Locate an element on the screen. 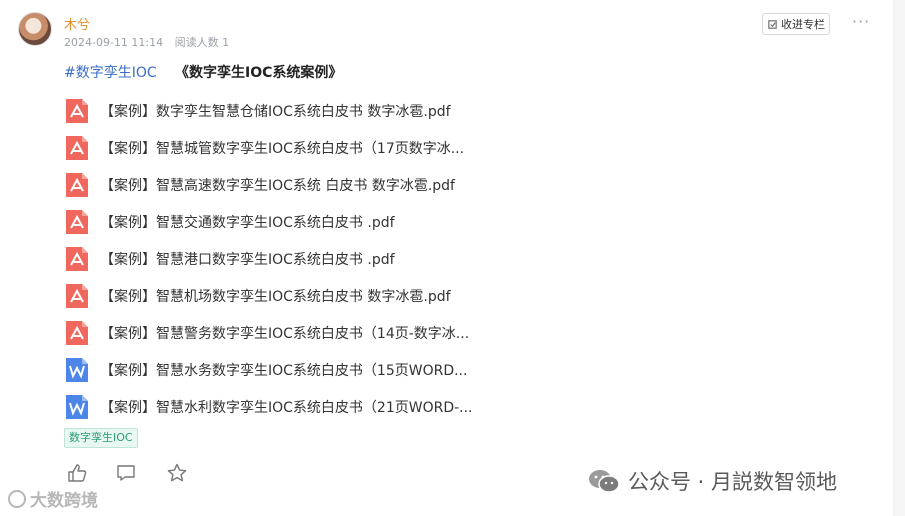 The image size is (905, 516). wechat-icon is located at coordinates (604, 481).